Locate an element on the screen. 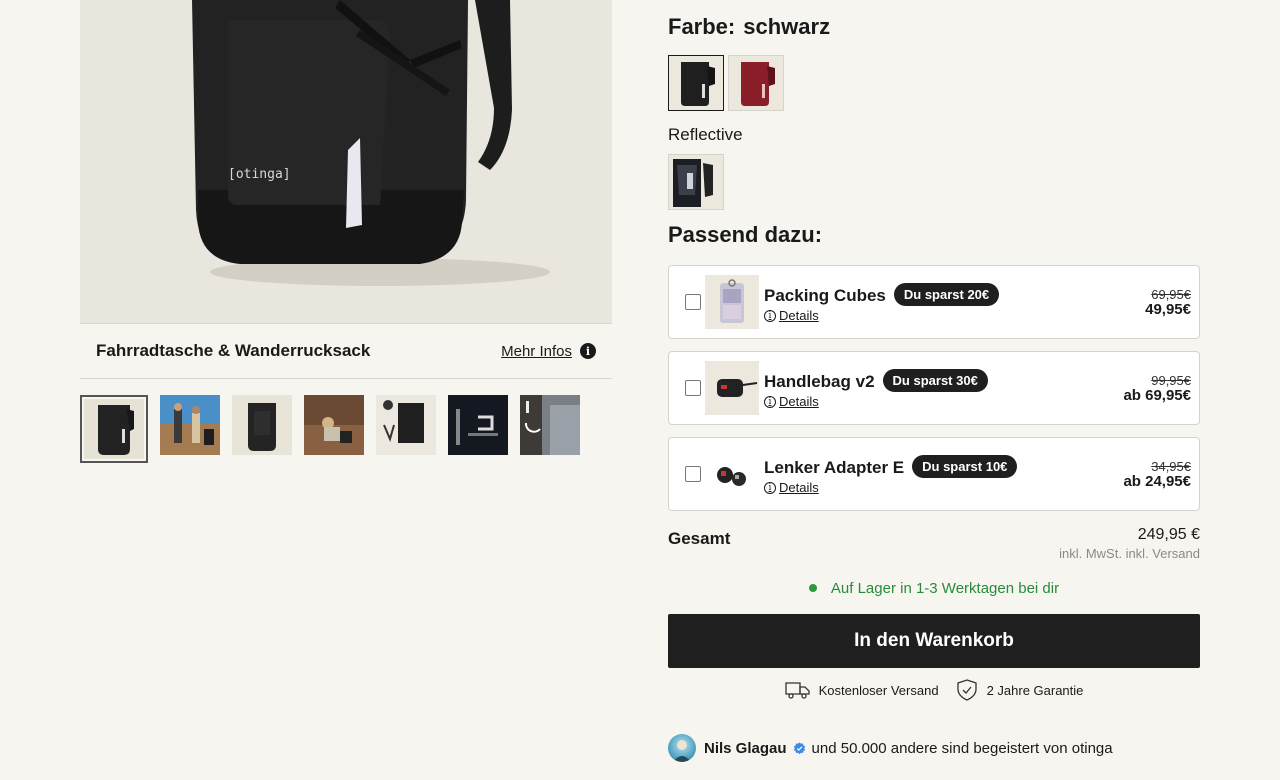 Image resolution: width=1280 pixels, height=780 pixels. stock-dot-icon is located at coordinates (812, 588).